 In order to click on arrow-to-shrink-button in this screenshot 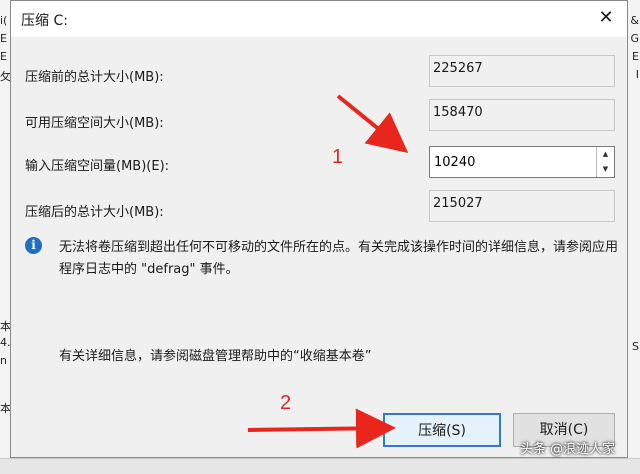, I will do `click(321, 428)`.